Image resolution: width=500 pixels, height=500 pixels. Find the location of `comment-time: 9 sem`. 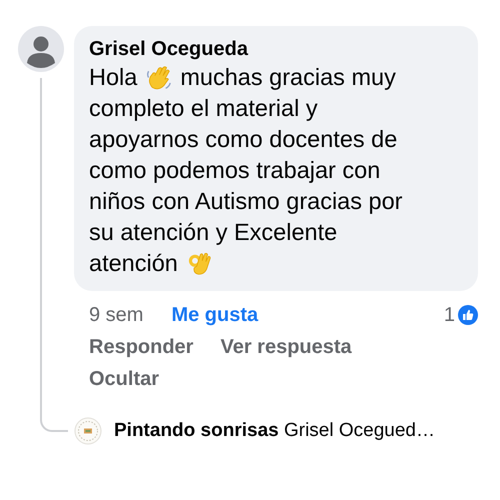

comment-time: 9 sem is located at coordinates (116, 315).